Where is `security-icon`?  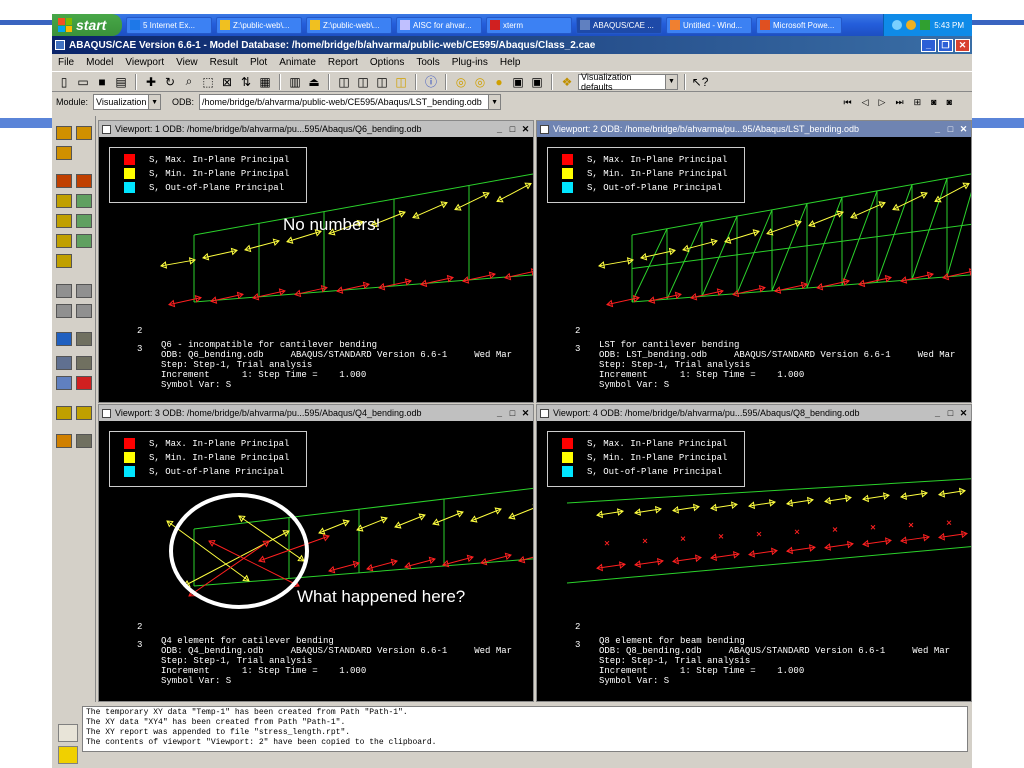 security-icon is located at coordinates (911, 25).